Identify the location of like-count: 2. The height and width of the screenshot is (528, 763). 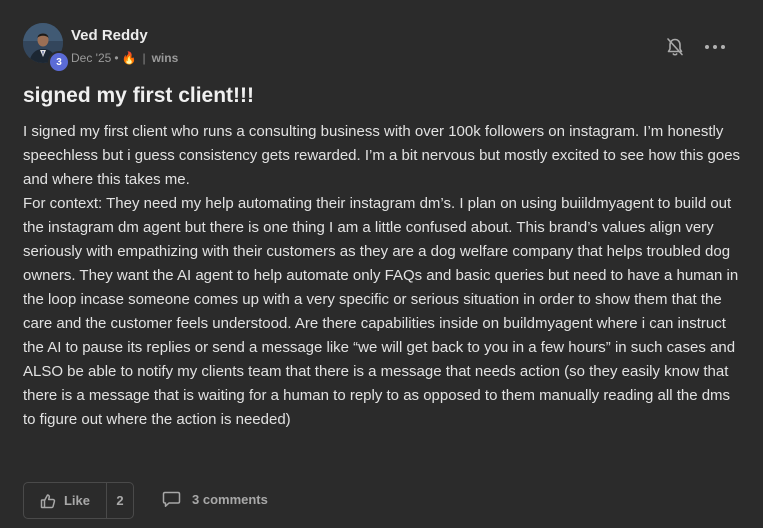
(120, 500).